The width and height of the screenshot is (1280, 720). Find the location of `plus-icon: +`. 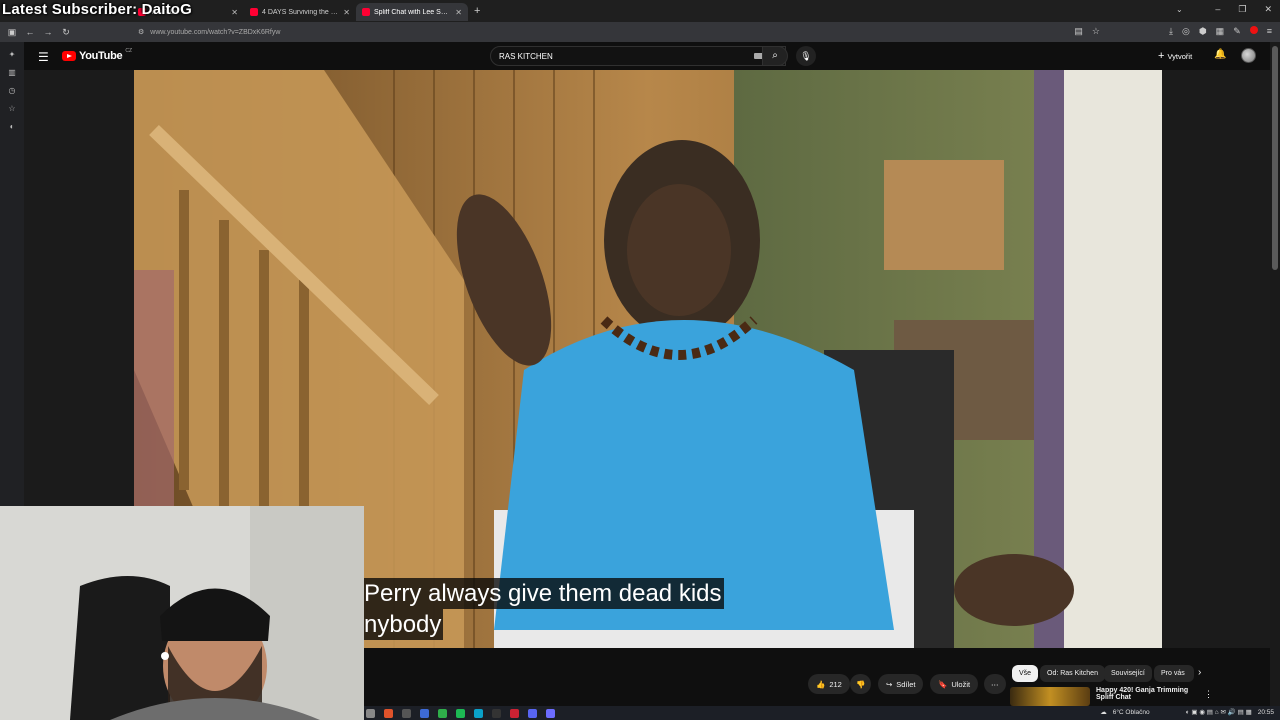

plus-icon: + is located at coordinates (1161, 56).